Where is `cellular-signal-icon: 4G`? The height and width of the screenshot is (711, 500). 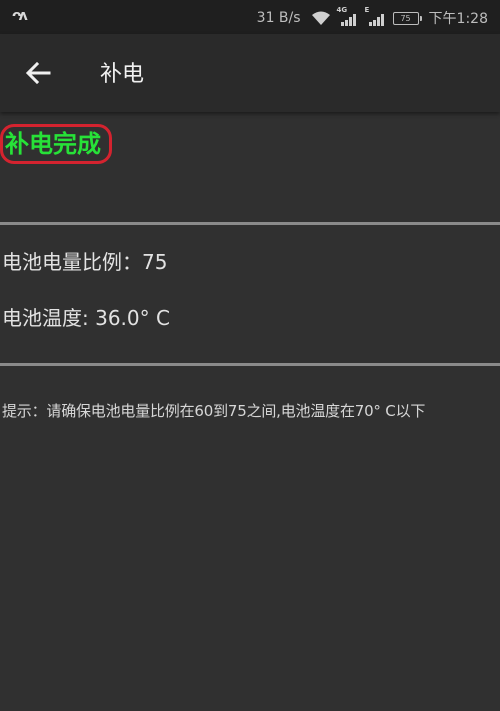
cellular-signal-icon: 4G is located at coordinates (347, 16).